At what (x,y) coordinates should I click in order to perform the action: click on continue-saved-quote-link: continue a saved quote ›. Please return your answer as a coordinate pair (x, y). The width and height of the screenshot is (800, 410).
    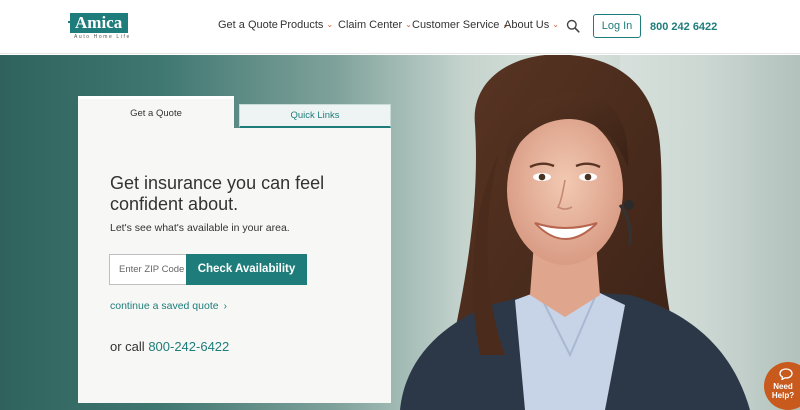
    Looking at the image, I should click on (168, 306).